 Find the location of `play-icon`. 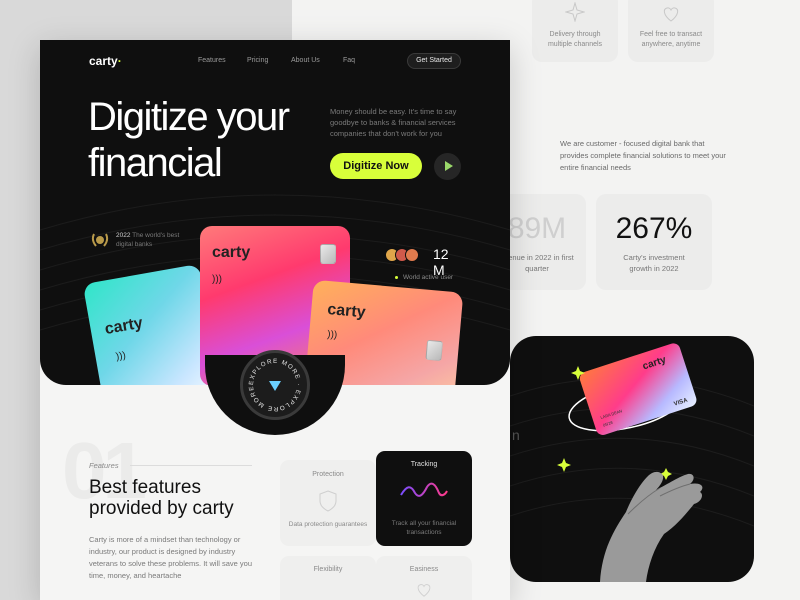

play-icon is located at coordinates (449, 166).